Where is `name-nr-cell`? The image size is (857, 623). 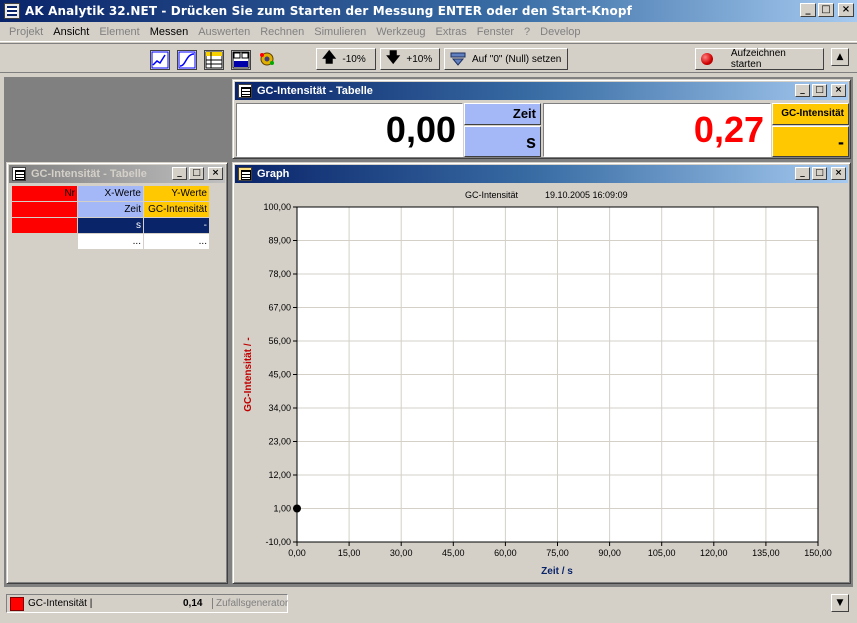 name-nr-cell is located at coordinates (44, 209).